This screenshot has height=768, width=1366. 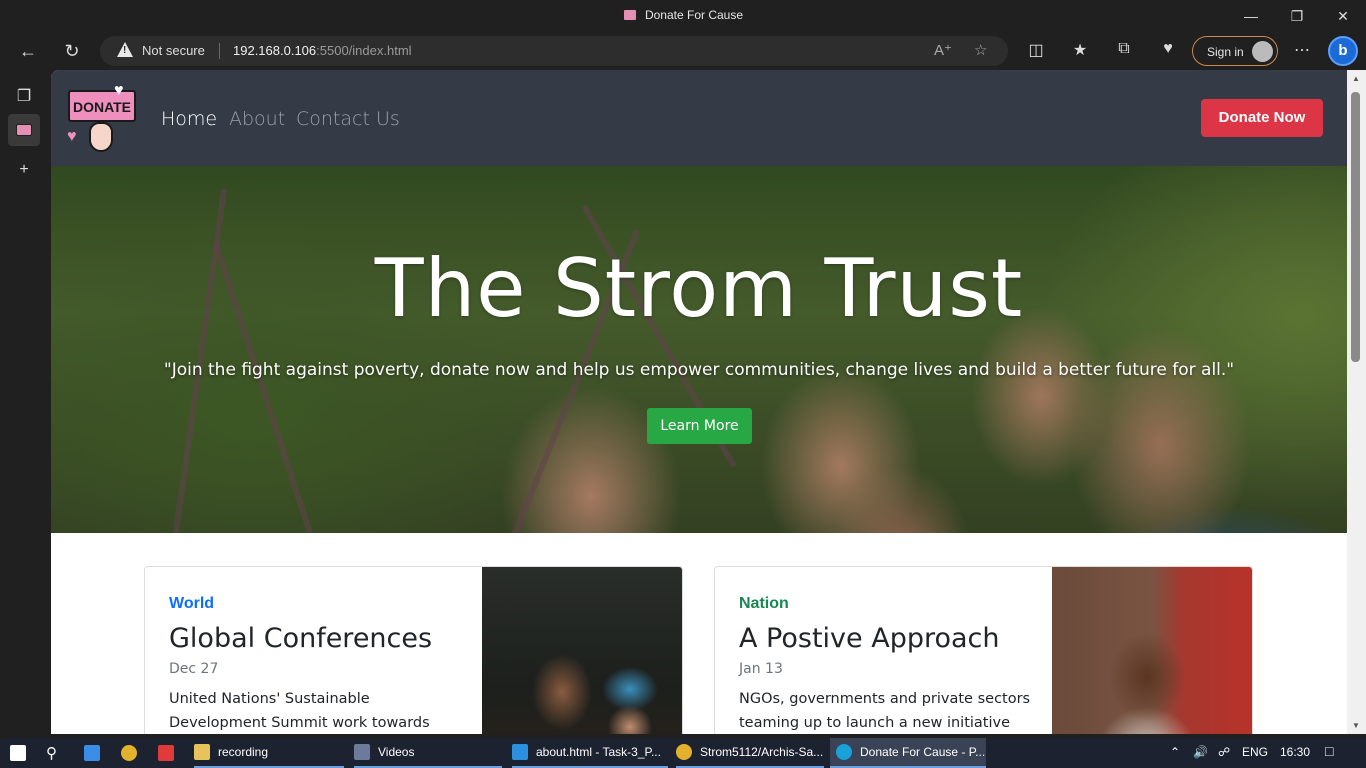 I want to click on vscode-icon, so click(x=520, y=752).